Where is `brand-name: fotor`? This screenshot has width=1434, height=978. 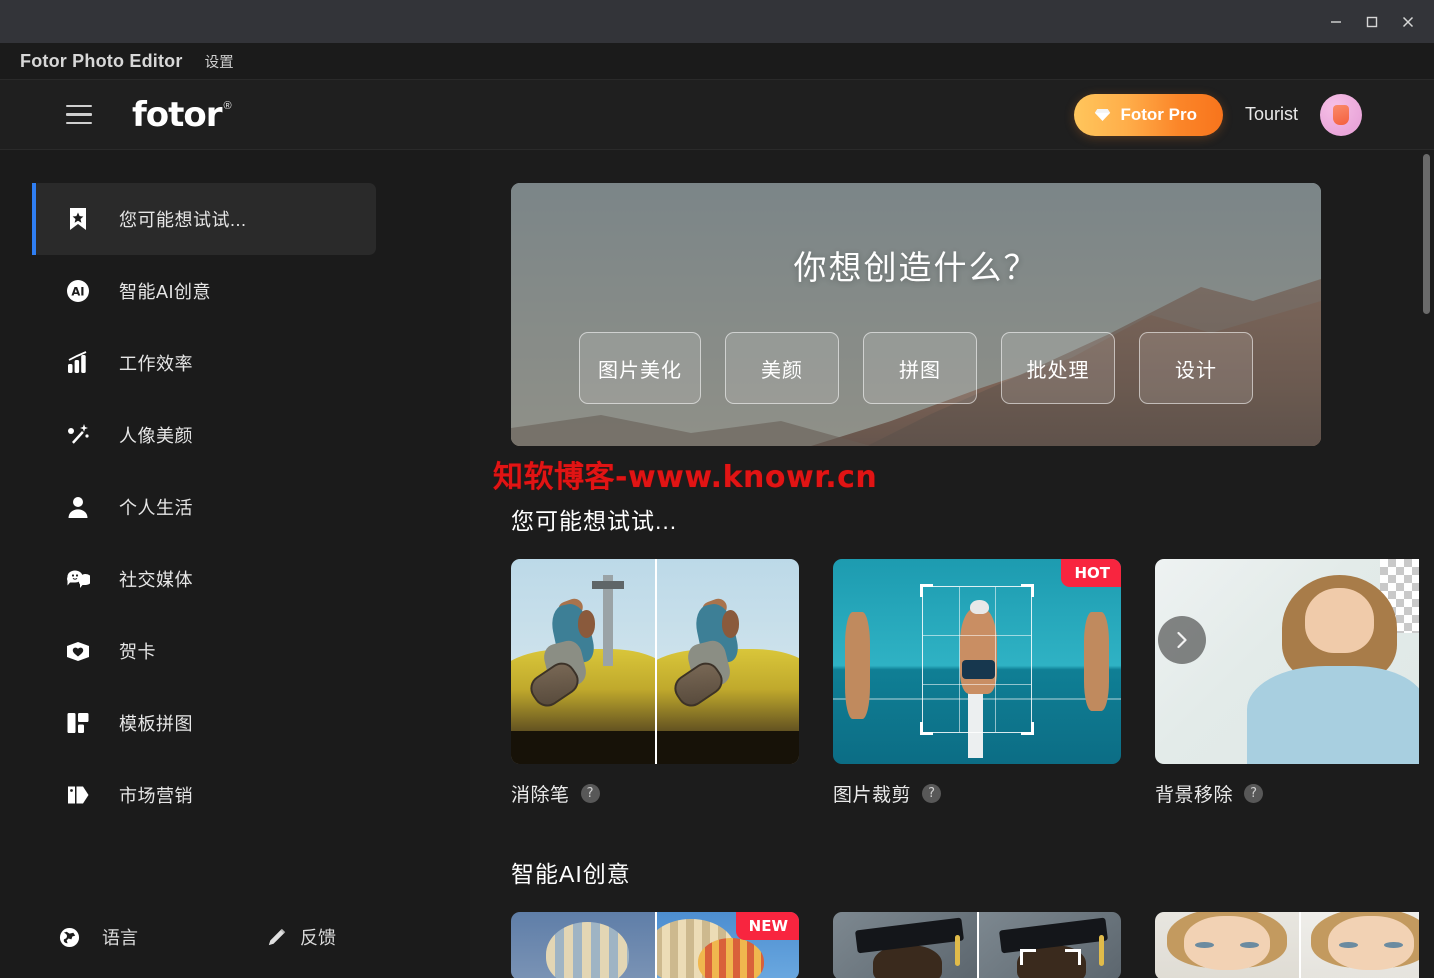
brand-name: fotor is located at coordinates (177, 114).